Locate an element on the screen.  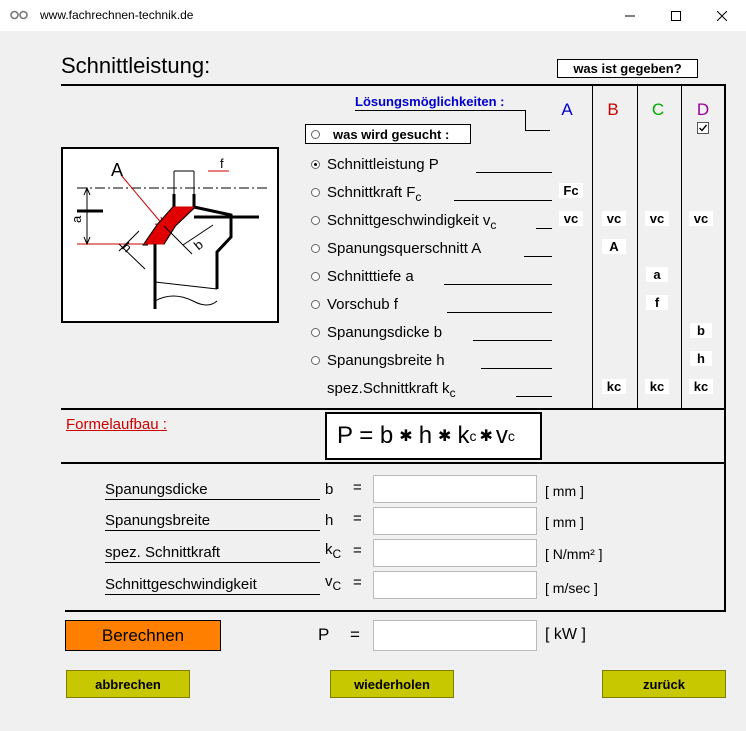
chip-vc-b: vc is located at coordinates (614, 218).